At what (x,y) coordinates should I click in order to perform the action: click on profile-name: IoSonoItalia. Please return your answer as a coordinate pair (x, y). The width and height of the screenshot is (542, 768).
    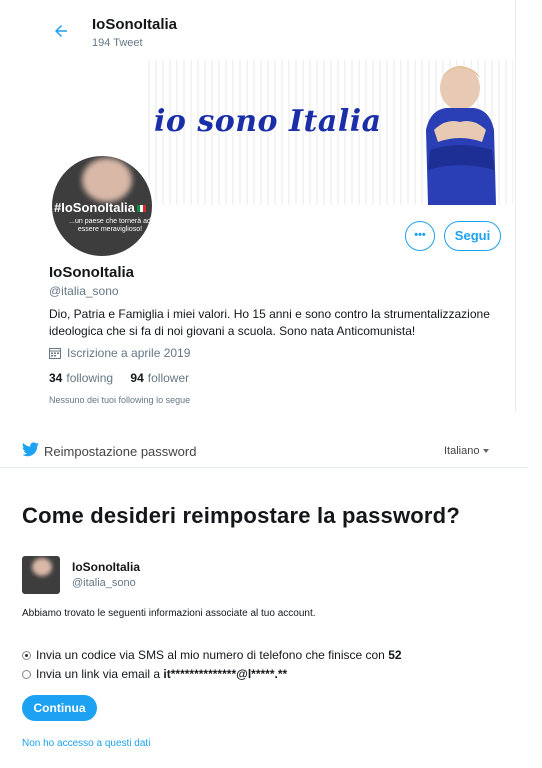
    Looking at the image, I should click on (92, 272).